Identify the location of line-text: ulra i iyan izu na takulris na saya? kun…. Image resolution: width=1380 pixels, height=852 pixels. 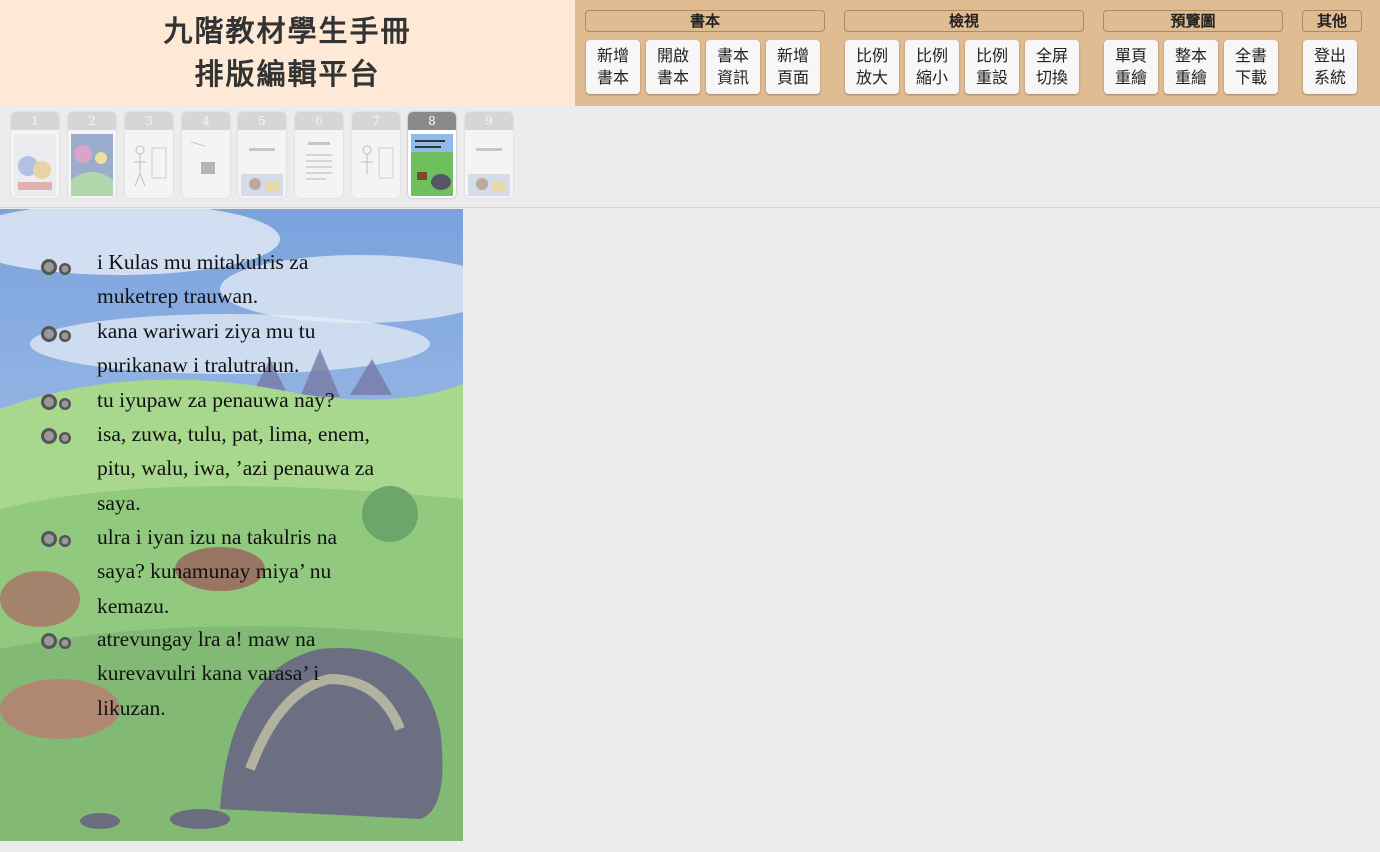
(242, 571).